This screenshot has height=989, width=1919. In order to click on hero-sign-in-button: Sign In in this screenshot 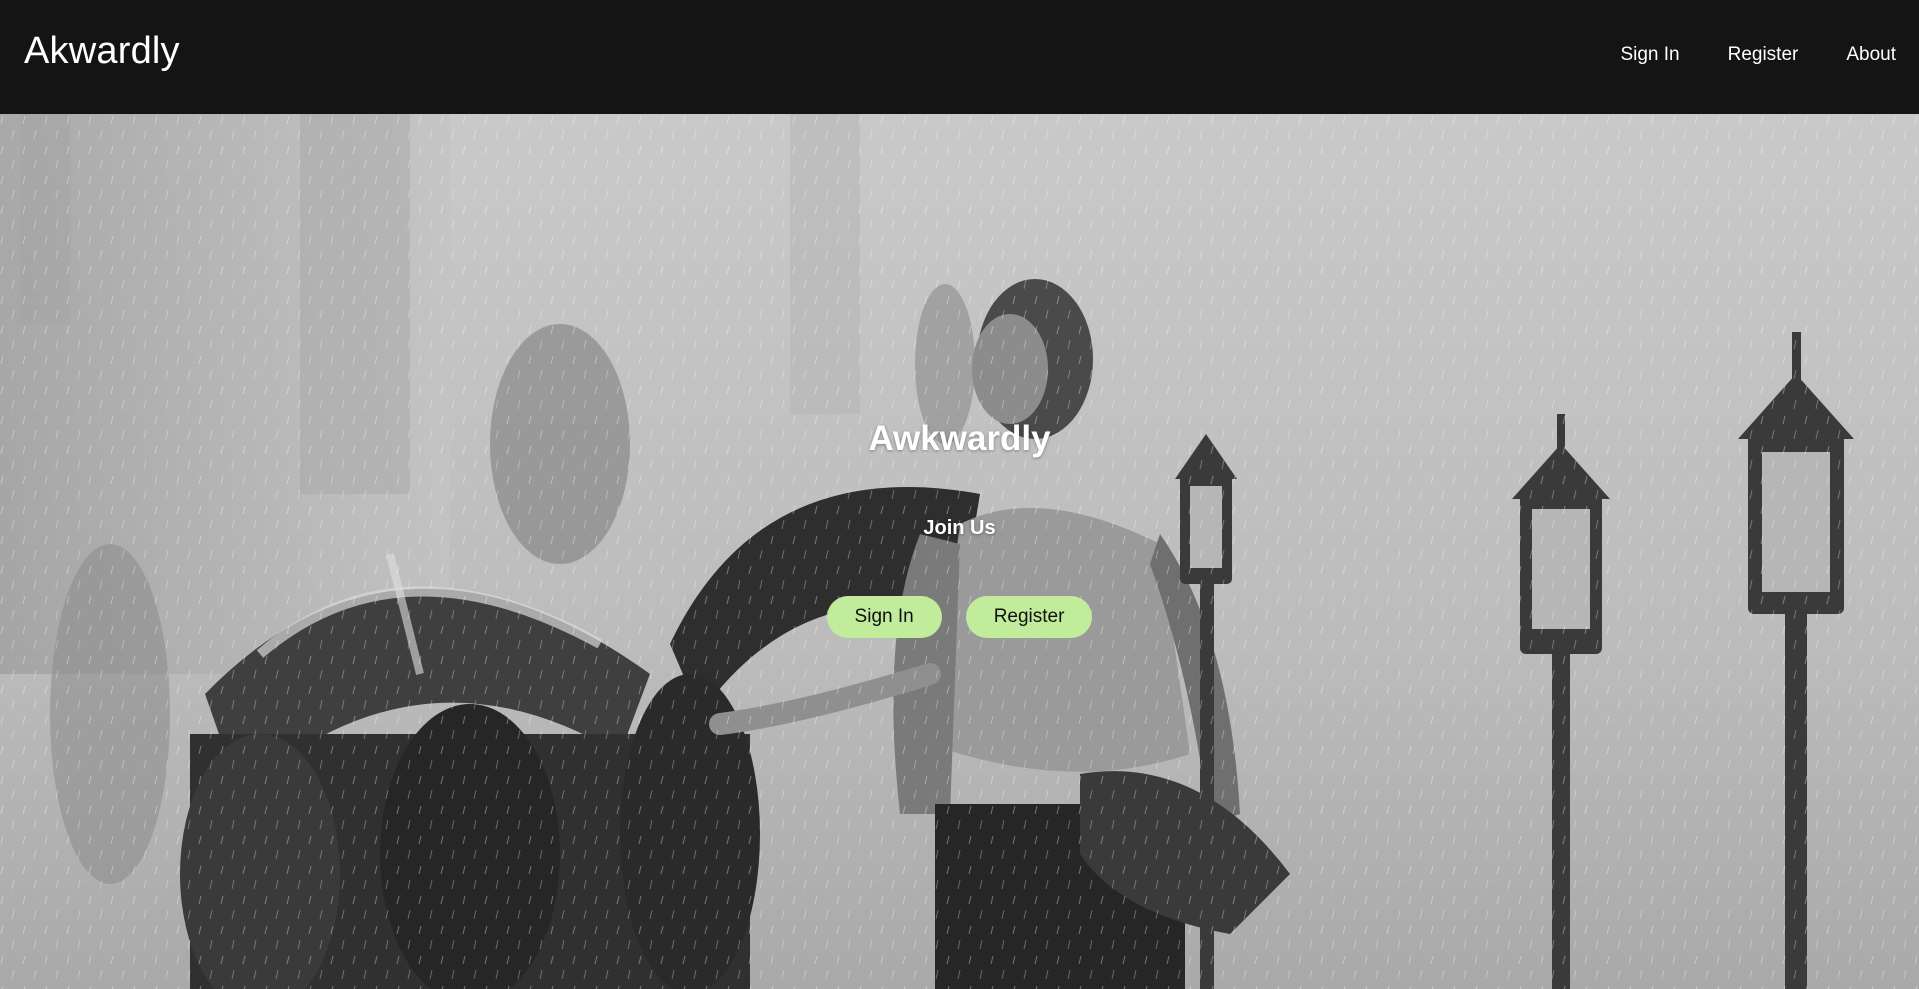, I will do `click(884, 617)`.